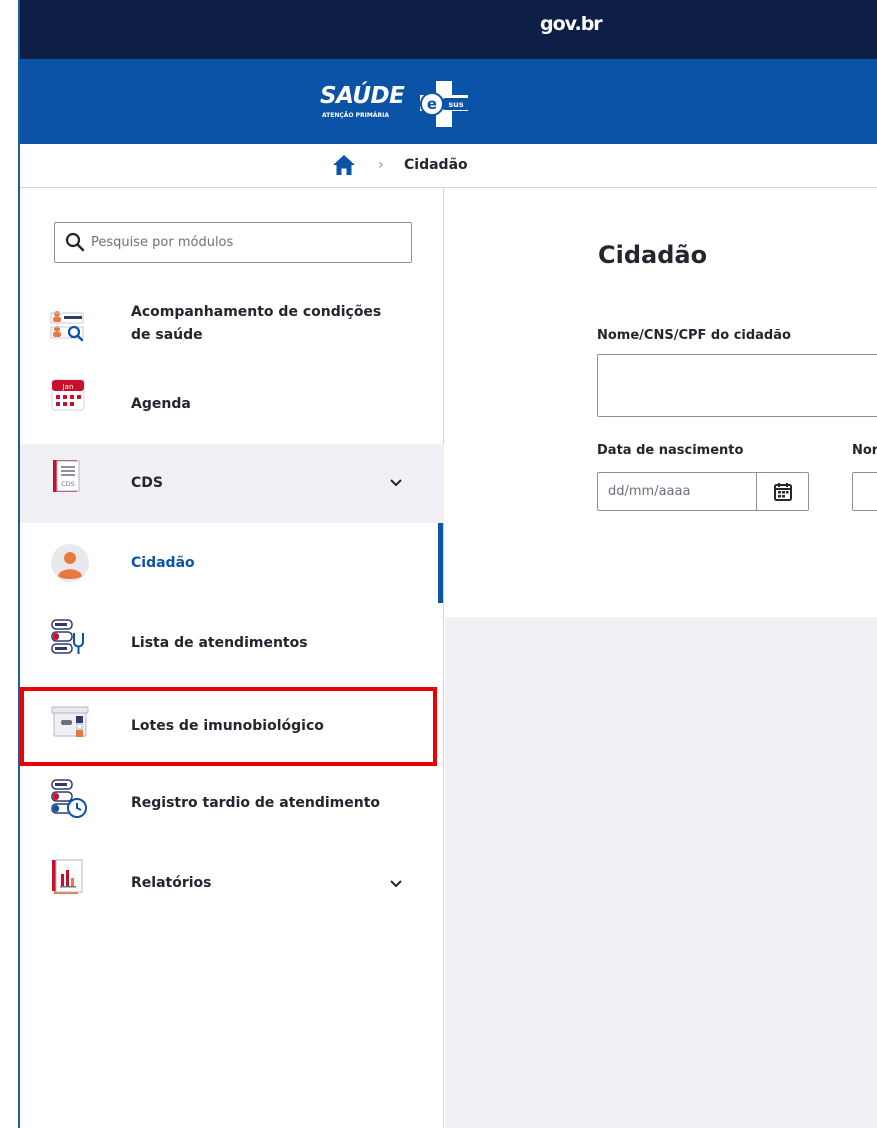  I want to click on calendar-icon: Jan, so click(68, 395).